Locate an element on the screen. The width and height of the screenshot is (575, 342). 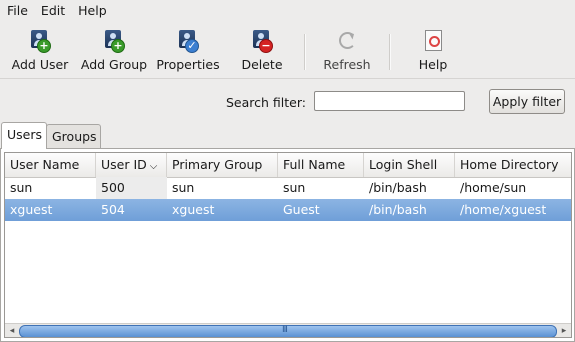
scrollbar-thumb: III is located at coordinates (288, 331).